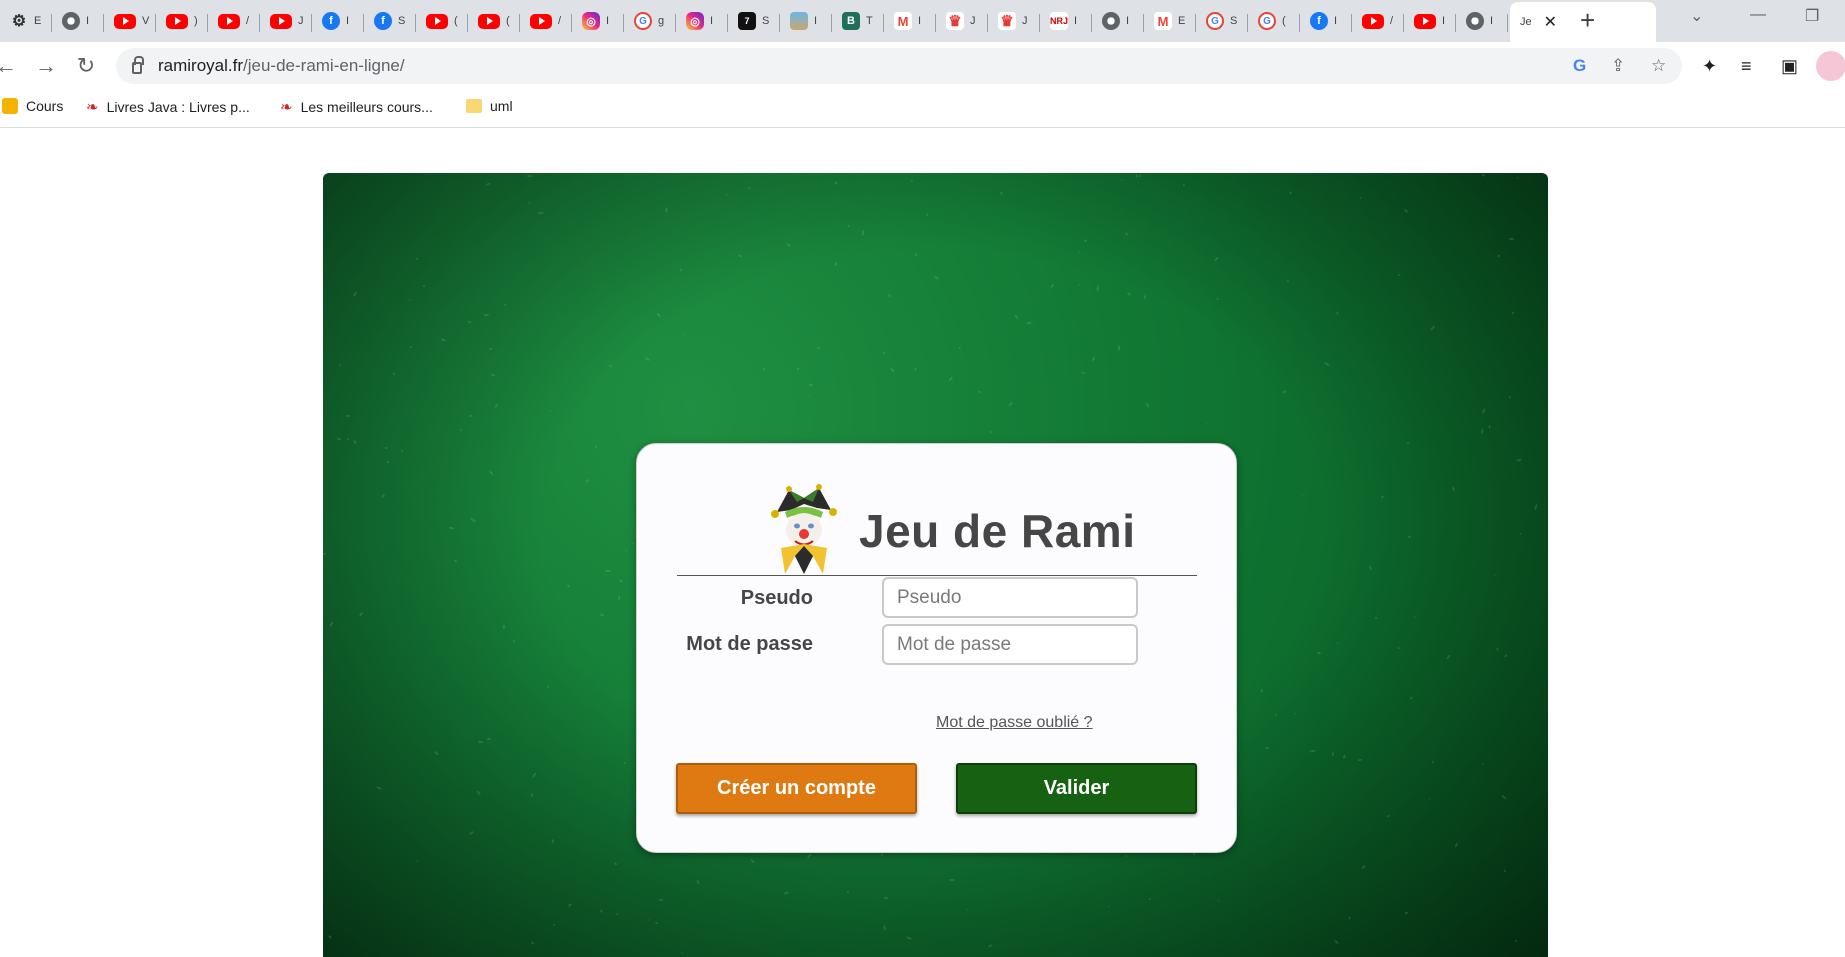 The image size is (1845, 957). I want to click on b-logo-icon: B, so click(851, 21).